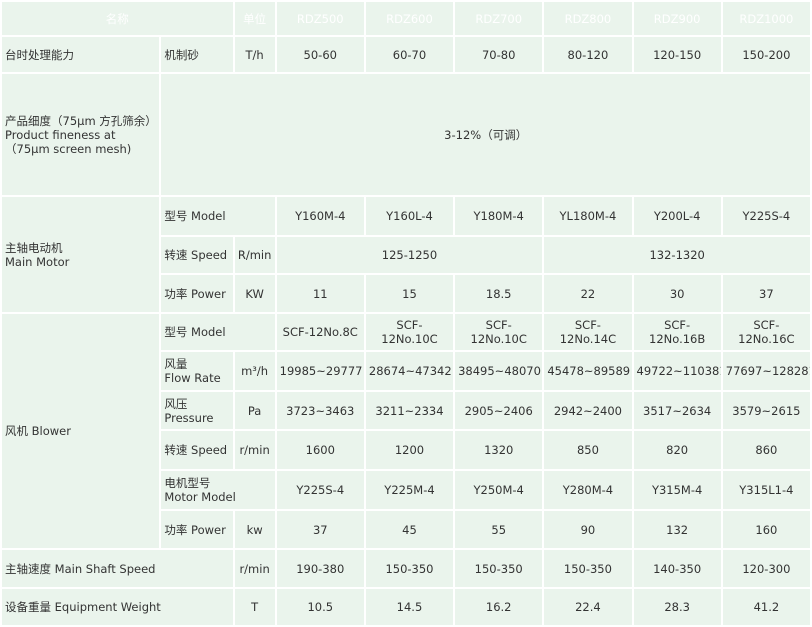 The width and height of the screenshot is (812, 627). Describe the element at coordinates (81, 120) in the screenshot. I see `fineness-label-cn: 产品细度（75μm 方孔筛余）` at that location.